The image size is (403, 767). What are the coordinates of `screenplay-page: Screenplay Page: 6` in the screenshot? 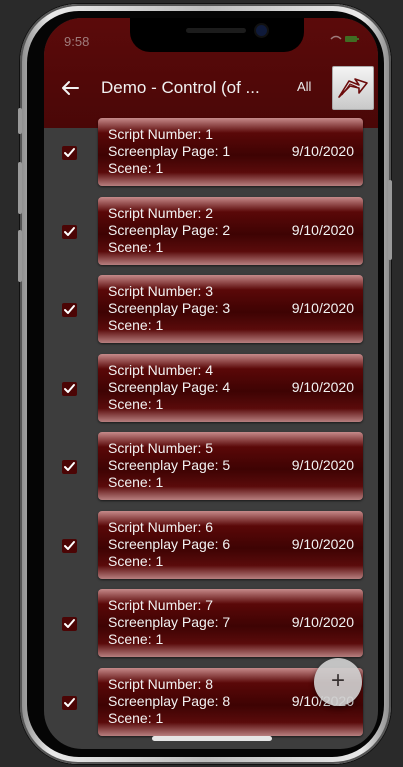 It's located at (169, 543).